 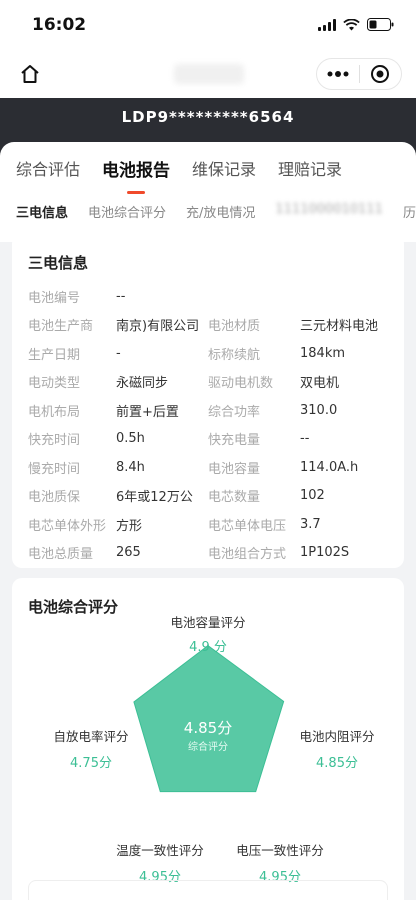 I want to click on info-row: 电池编号 --, so click(x=210, y=296).